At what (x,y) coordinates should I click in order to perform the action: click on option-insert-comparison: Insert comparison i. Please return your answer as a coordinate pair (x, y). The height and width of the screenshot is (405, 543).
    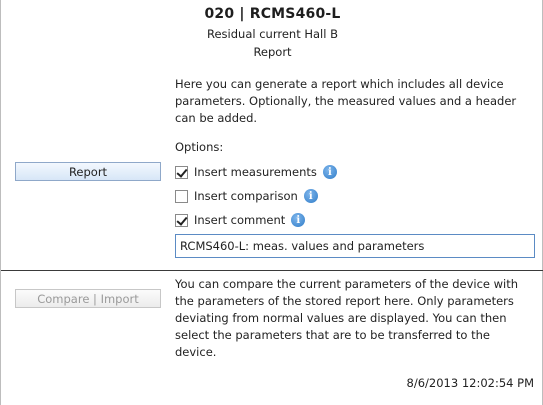
    Looking at the image, I should click on (246, 196).